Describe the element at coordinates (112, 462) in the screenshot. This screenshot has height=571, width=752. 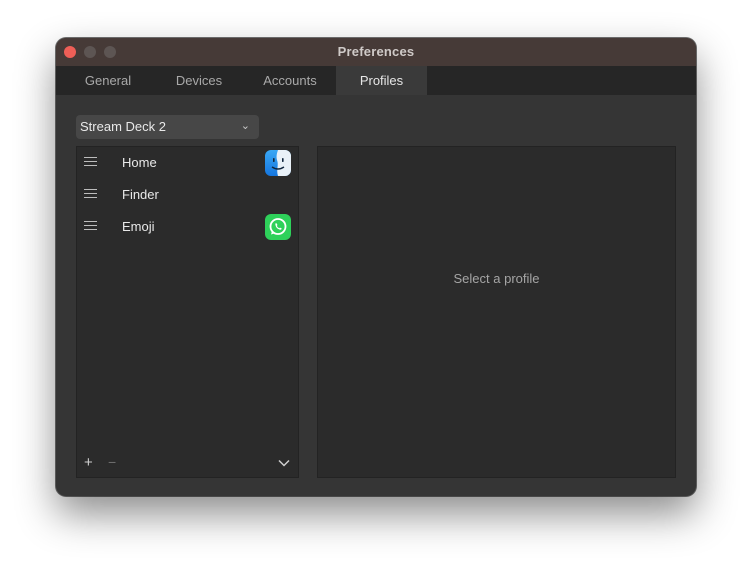
I see `minus-icon: −` at that location.